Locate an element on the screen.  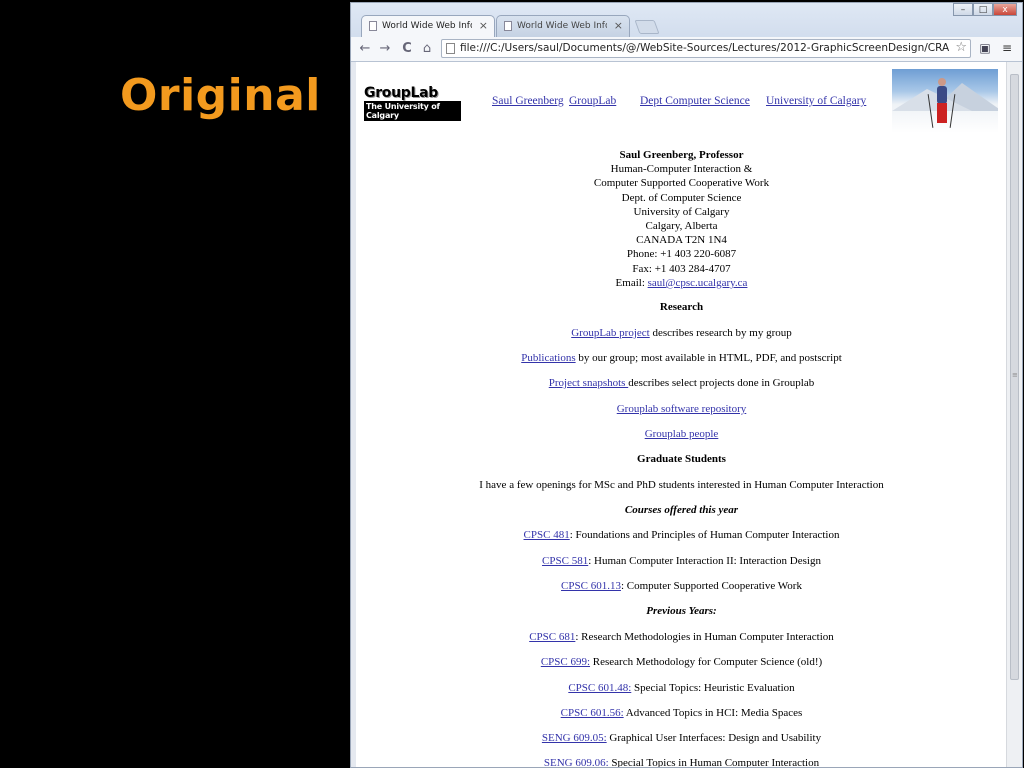
bookmark-star-icon: ☆ is located at coordinates (961, 47).